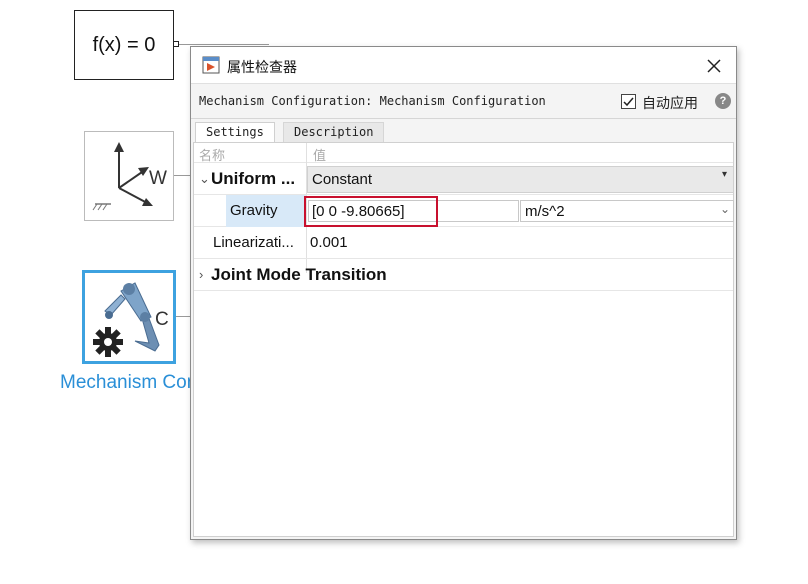 The image size is (808, 584). Describe the element at coordinates (464, 211) in the screenshot. I see `property-row-gravity: Gravity [0 0 -9.80665] m/s^2 ⌄` at that location.